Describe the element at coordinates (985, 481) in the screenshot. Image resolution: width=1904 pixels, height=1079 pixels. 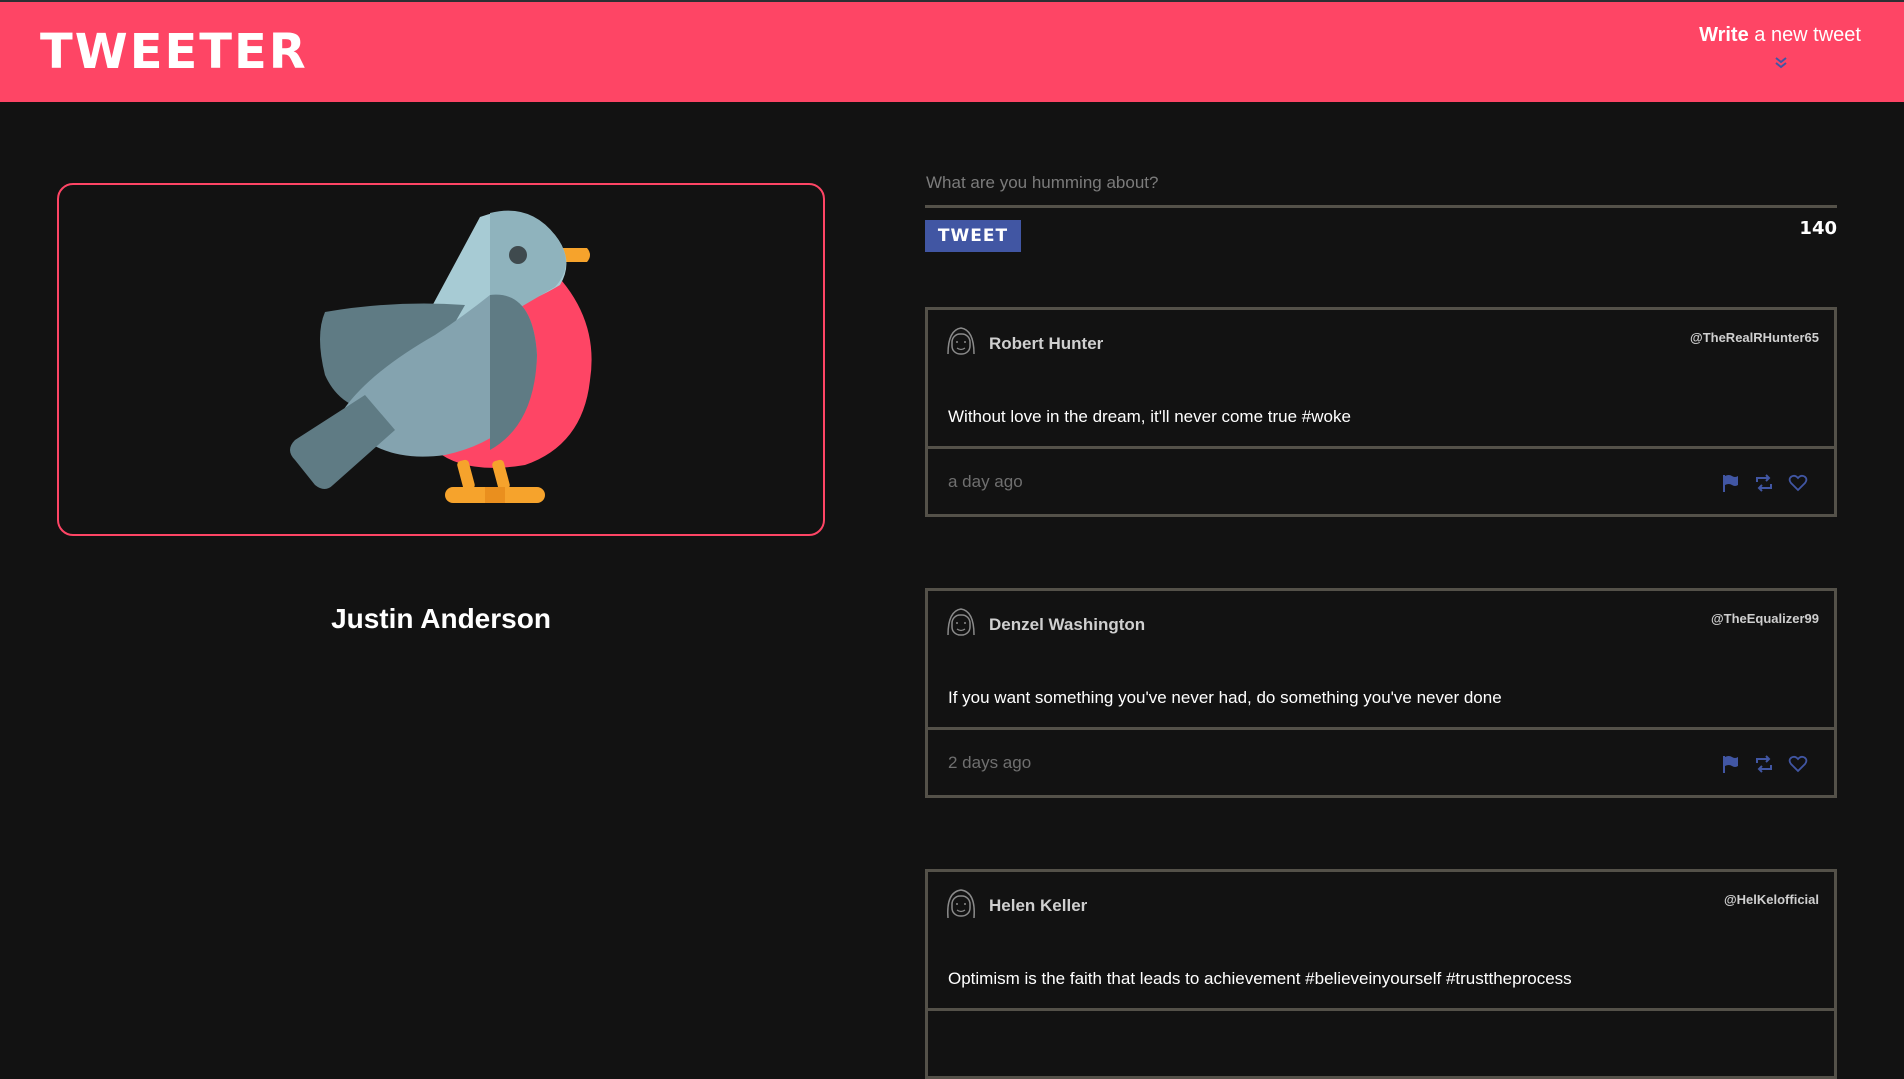
I see `tweet-timestamp: a day ago` at that location.